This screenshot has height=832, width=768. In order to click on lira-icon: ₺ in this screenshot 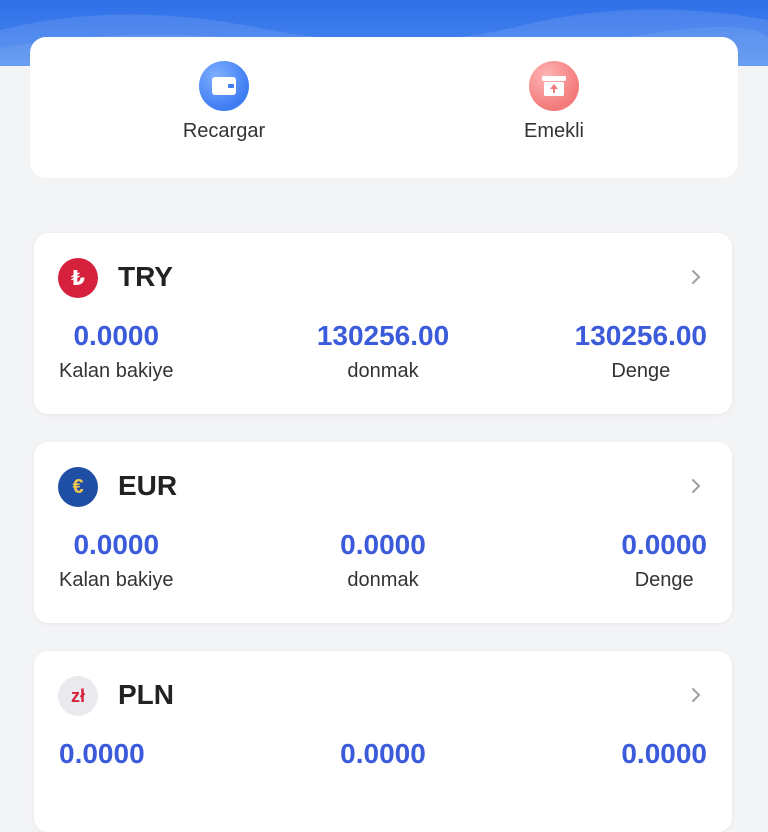, I will do `click(78, 278)`.